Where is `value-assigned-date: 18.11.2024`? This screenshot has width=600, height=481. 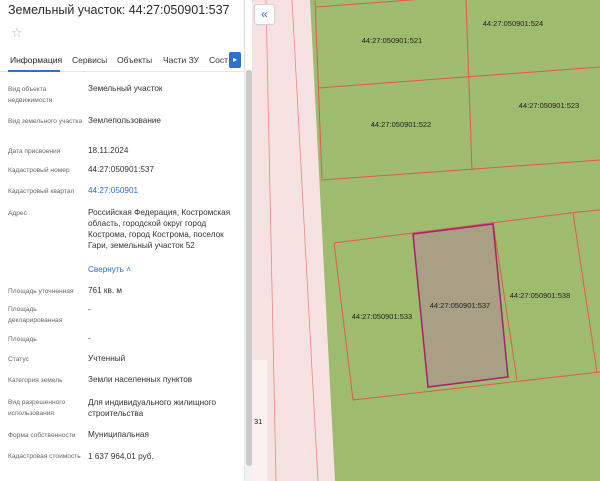 value-assigned-date: 18.11.2024 is located at coordinates (108, 150).